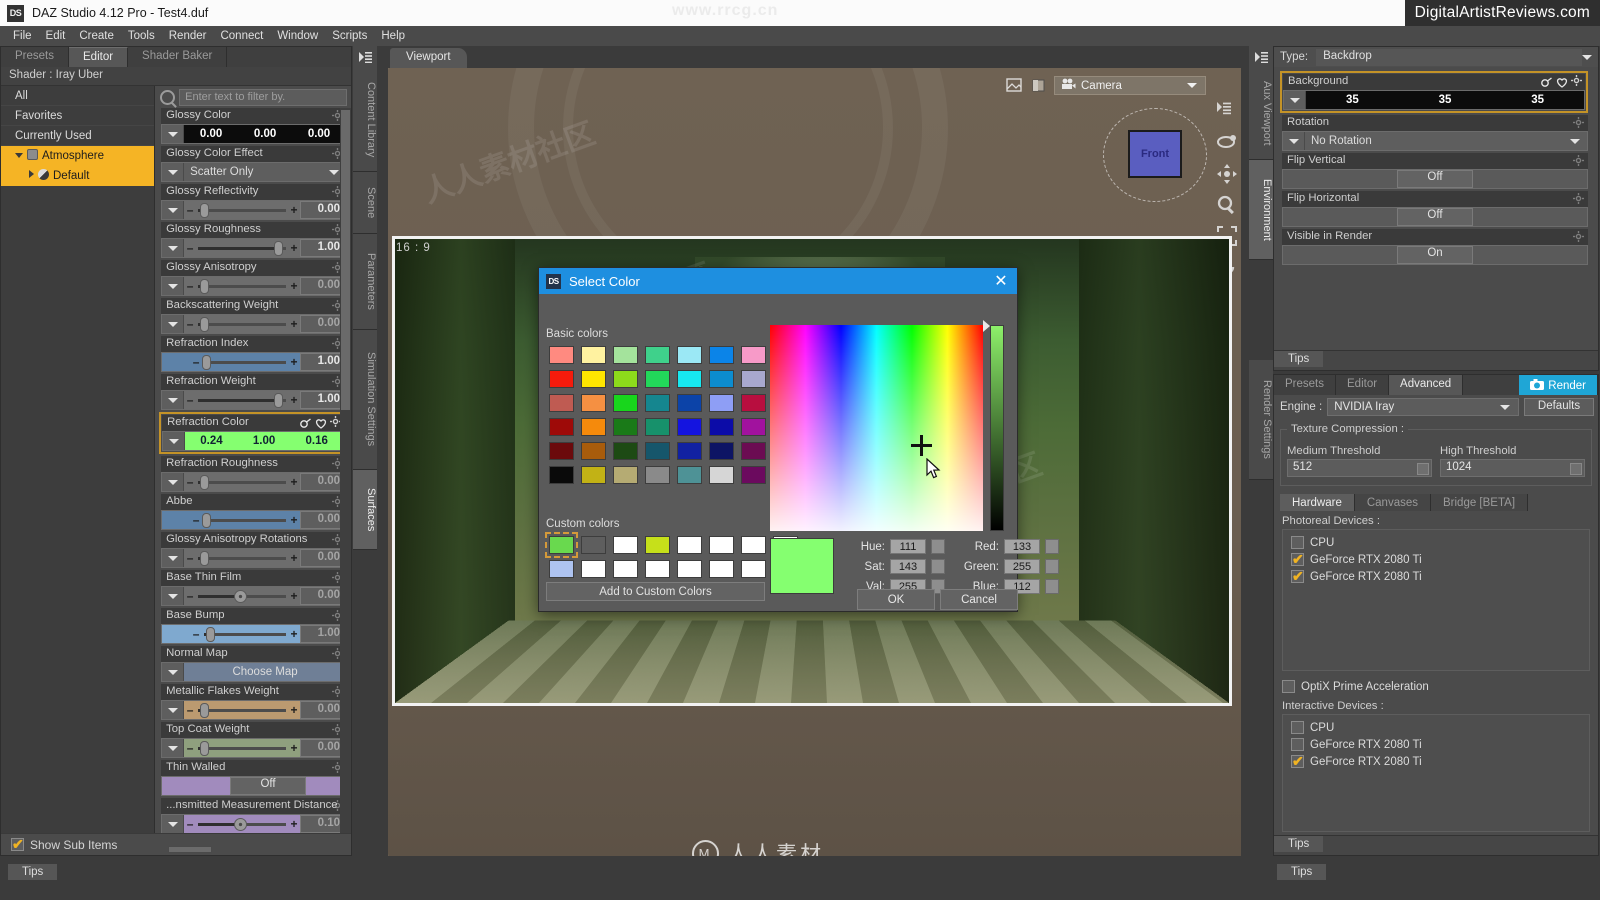 The height and width of the screenshot is (900, 1600). I want to click on property-combo: Scatter Only, so click(265, 172).